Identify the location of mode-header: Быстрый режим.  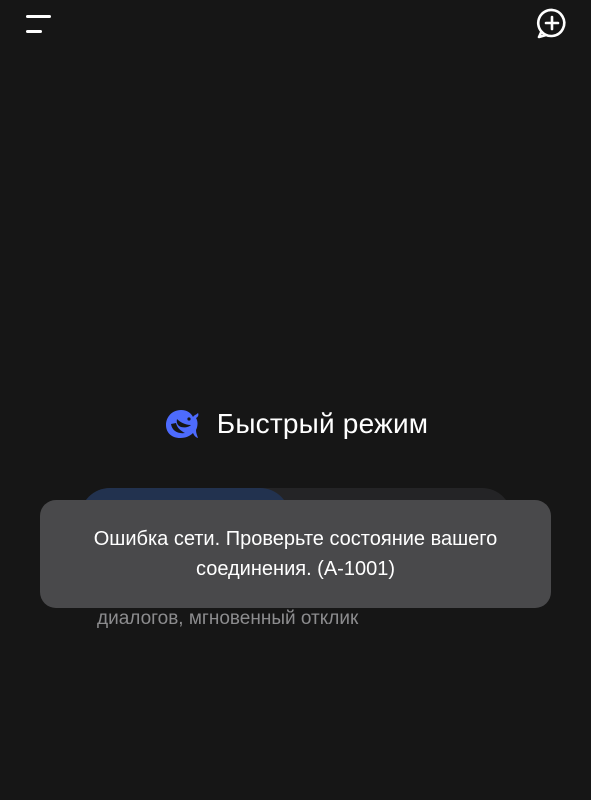
(295, 424).